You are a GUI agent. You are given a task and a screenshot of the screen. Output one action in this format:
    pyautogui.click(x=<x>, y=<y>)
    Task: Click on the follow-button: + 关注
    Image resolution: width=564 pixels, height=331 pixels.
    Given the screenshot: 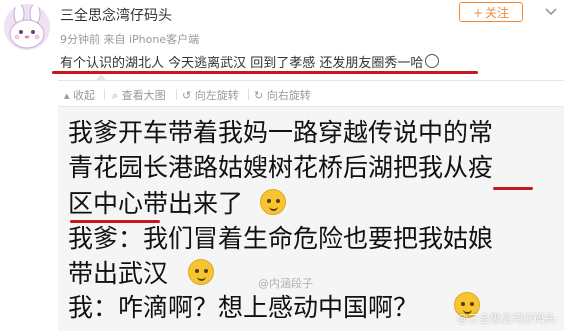 What is the action you would take?
    pyautogui.click(x=491, y=12)
    